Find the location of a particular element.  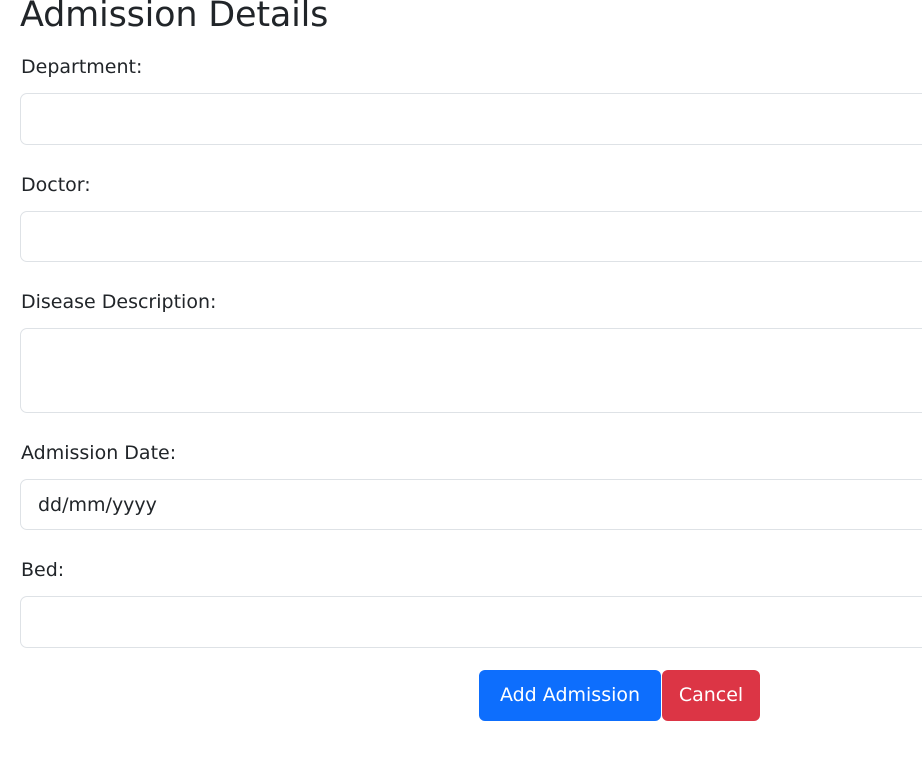

disease-description-field is located at coordinates (471, 370).